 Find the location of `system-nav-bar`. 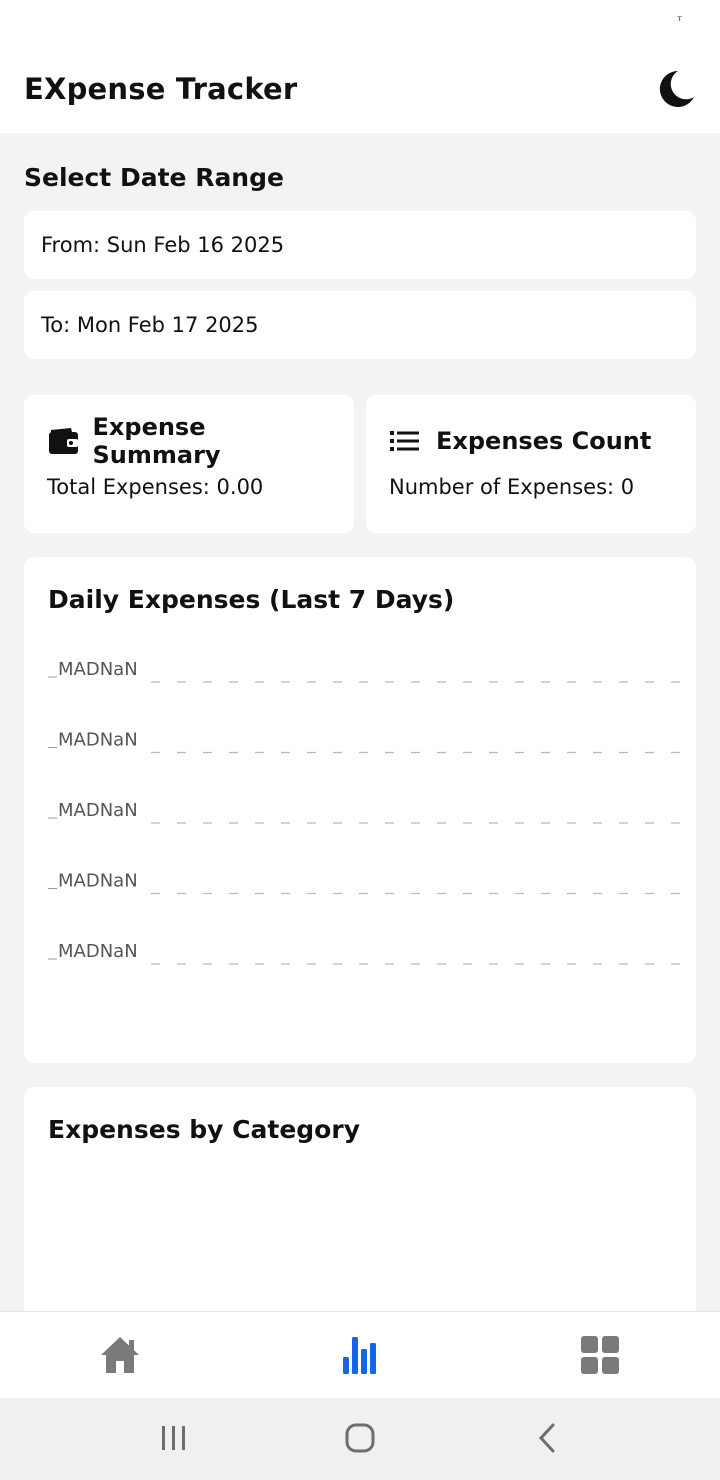

system-nav-bar is located at coordinates (360, 1439).